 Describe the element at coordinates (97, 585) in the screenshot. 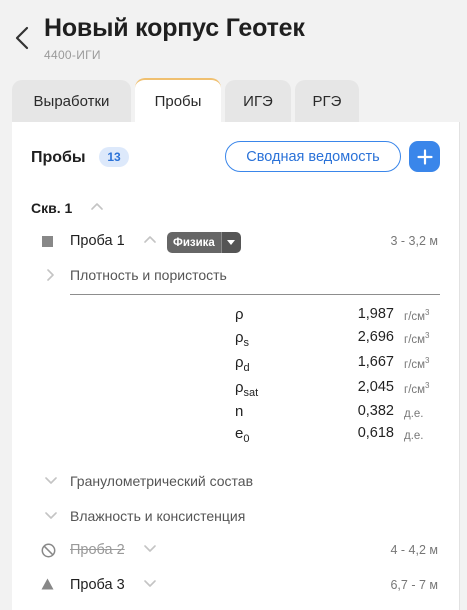

I see `sample-name: Проба 3` at that location.